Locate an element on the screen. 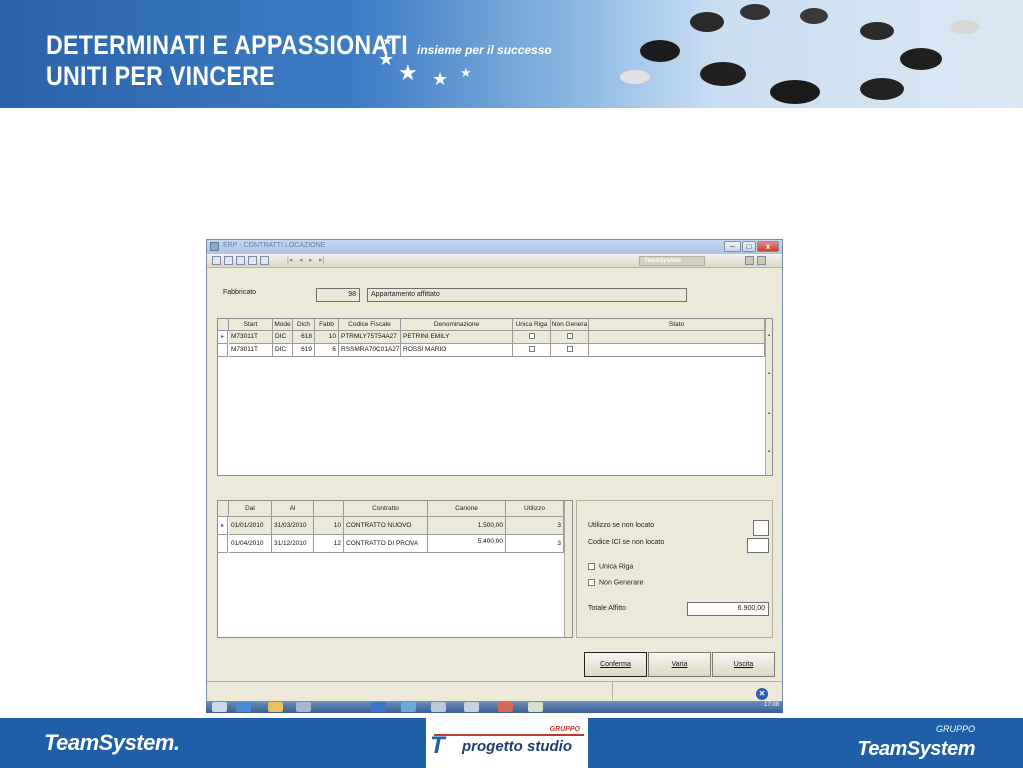 Image resolution: width=1023 pixels, height=768 pixels. previous-record-icon: ◂ is located at coordinates (301, 260).